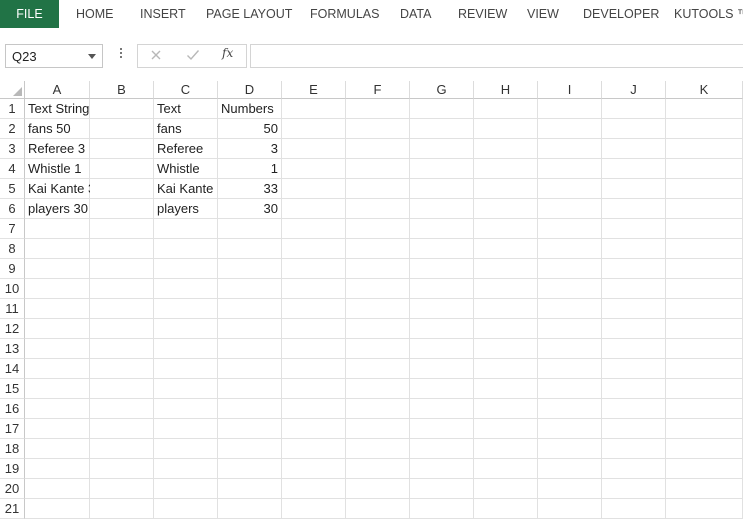 This screenshot has height=519, width=743. I want to click on cell-g6, so click(442, 209).